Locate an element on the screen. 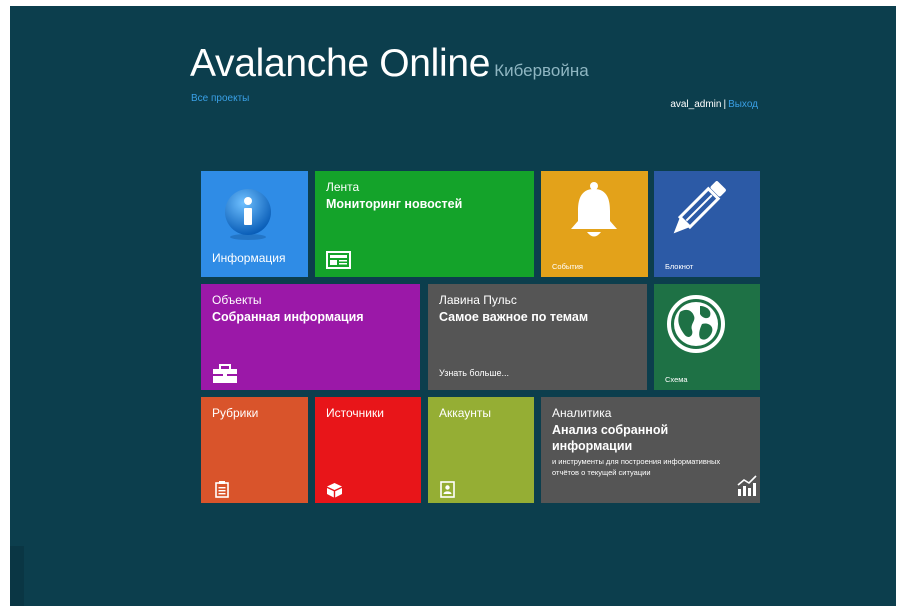 This screenshot has width=898, height=607. info-icon is located at coordinates (248, 214).